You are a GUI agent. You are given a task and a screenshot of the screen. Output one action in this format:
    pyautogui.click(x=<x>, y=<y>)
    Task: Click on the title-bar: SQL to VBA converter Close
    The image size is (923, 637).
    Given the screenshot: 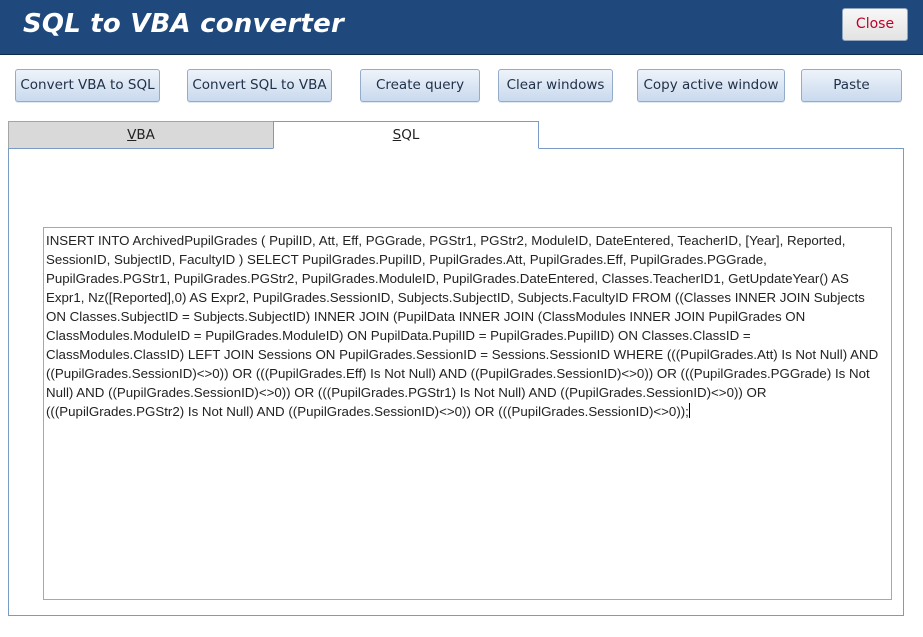 What is the action you would take?
    pyautogui.click(x=461, y=27)
    